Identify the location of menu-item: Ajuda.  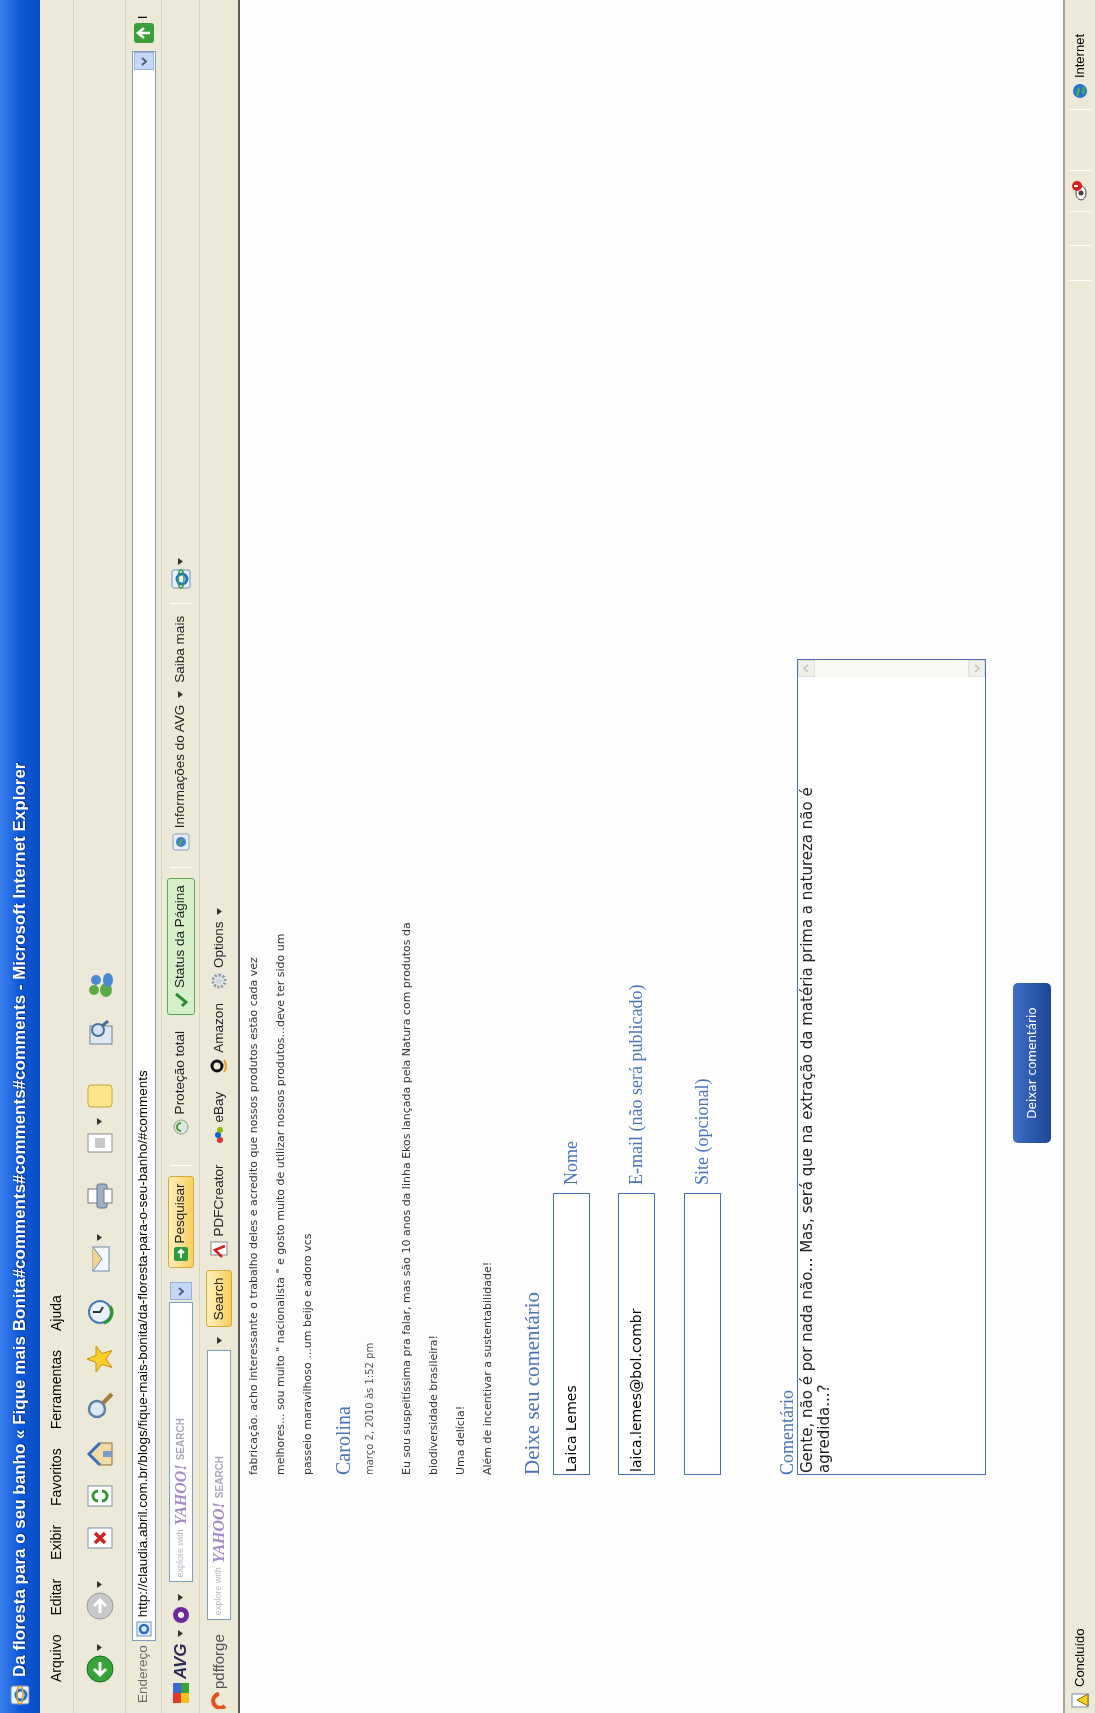
(56, 1313).